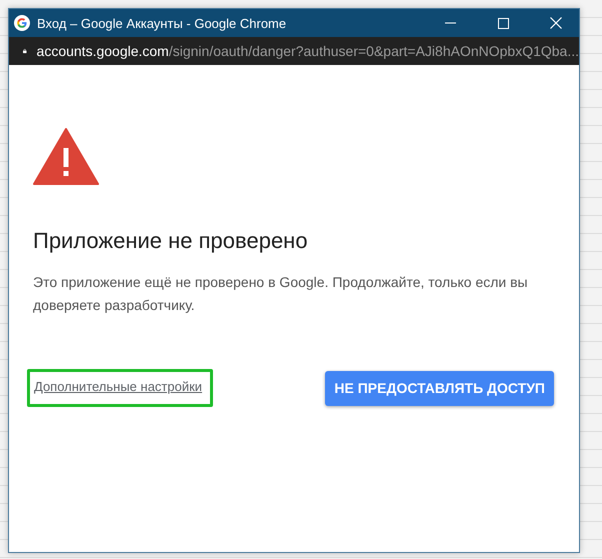 The image size is (602, 559). What do you see at coordinates (162, 23) in the screenshot?
I see `window-title: Вход – Google Аккаунты - Google Chrome` at bounding box center [162, 23].